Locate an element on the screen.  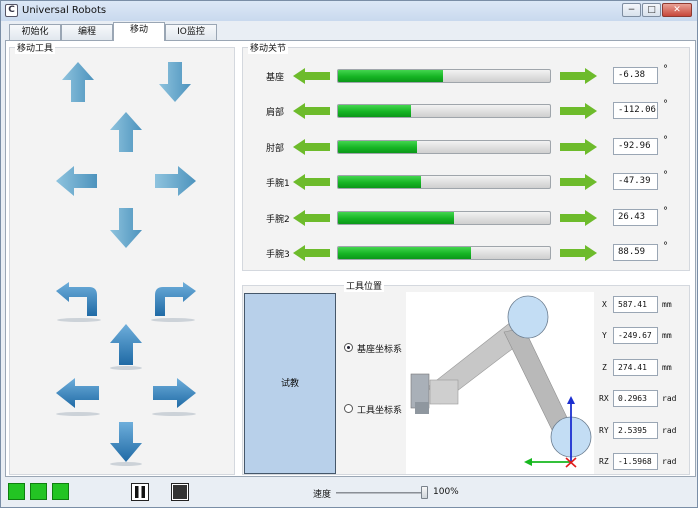
joint-label: 基座 is located at coordinates (275, 78).